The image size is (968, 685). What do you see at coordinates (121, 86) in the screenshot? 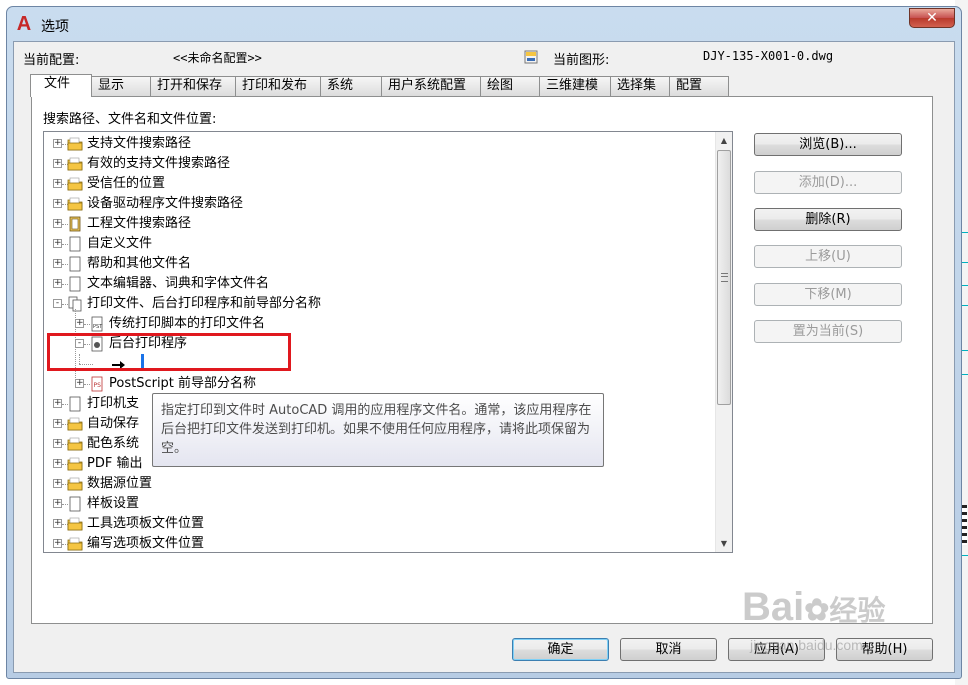
I see `tab-display: 显示` at bounding box center [121, 86].